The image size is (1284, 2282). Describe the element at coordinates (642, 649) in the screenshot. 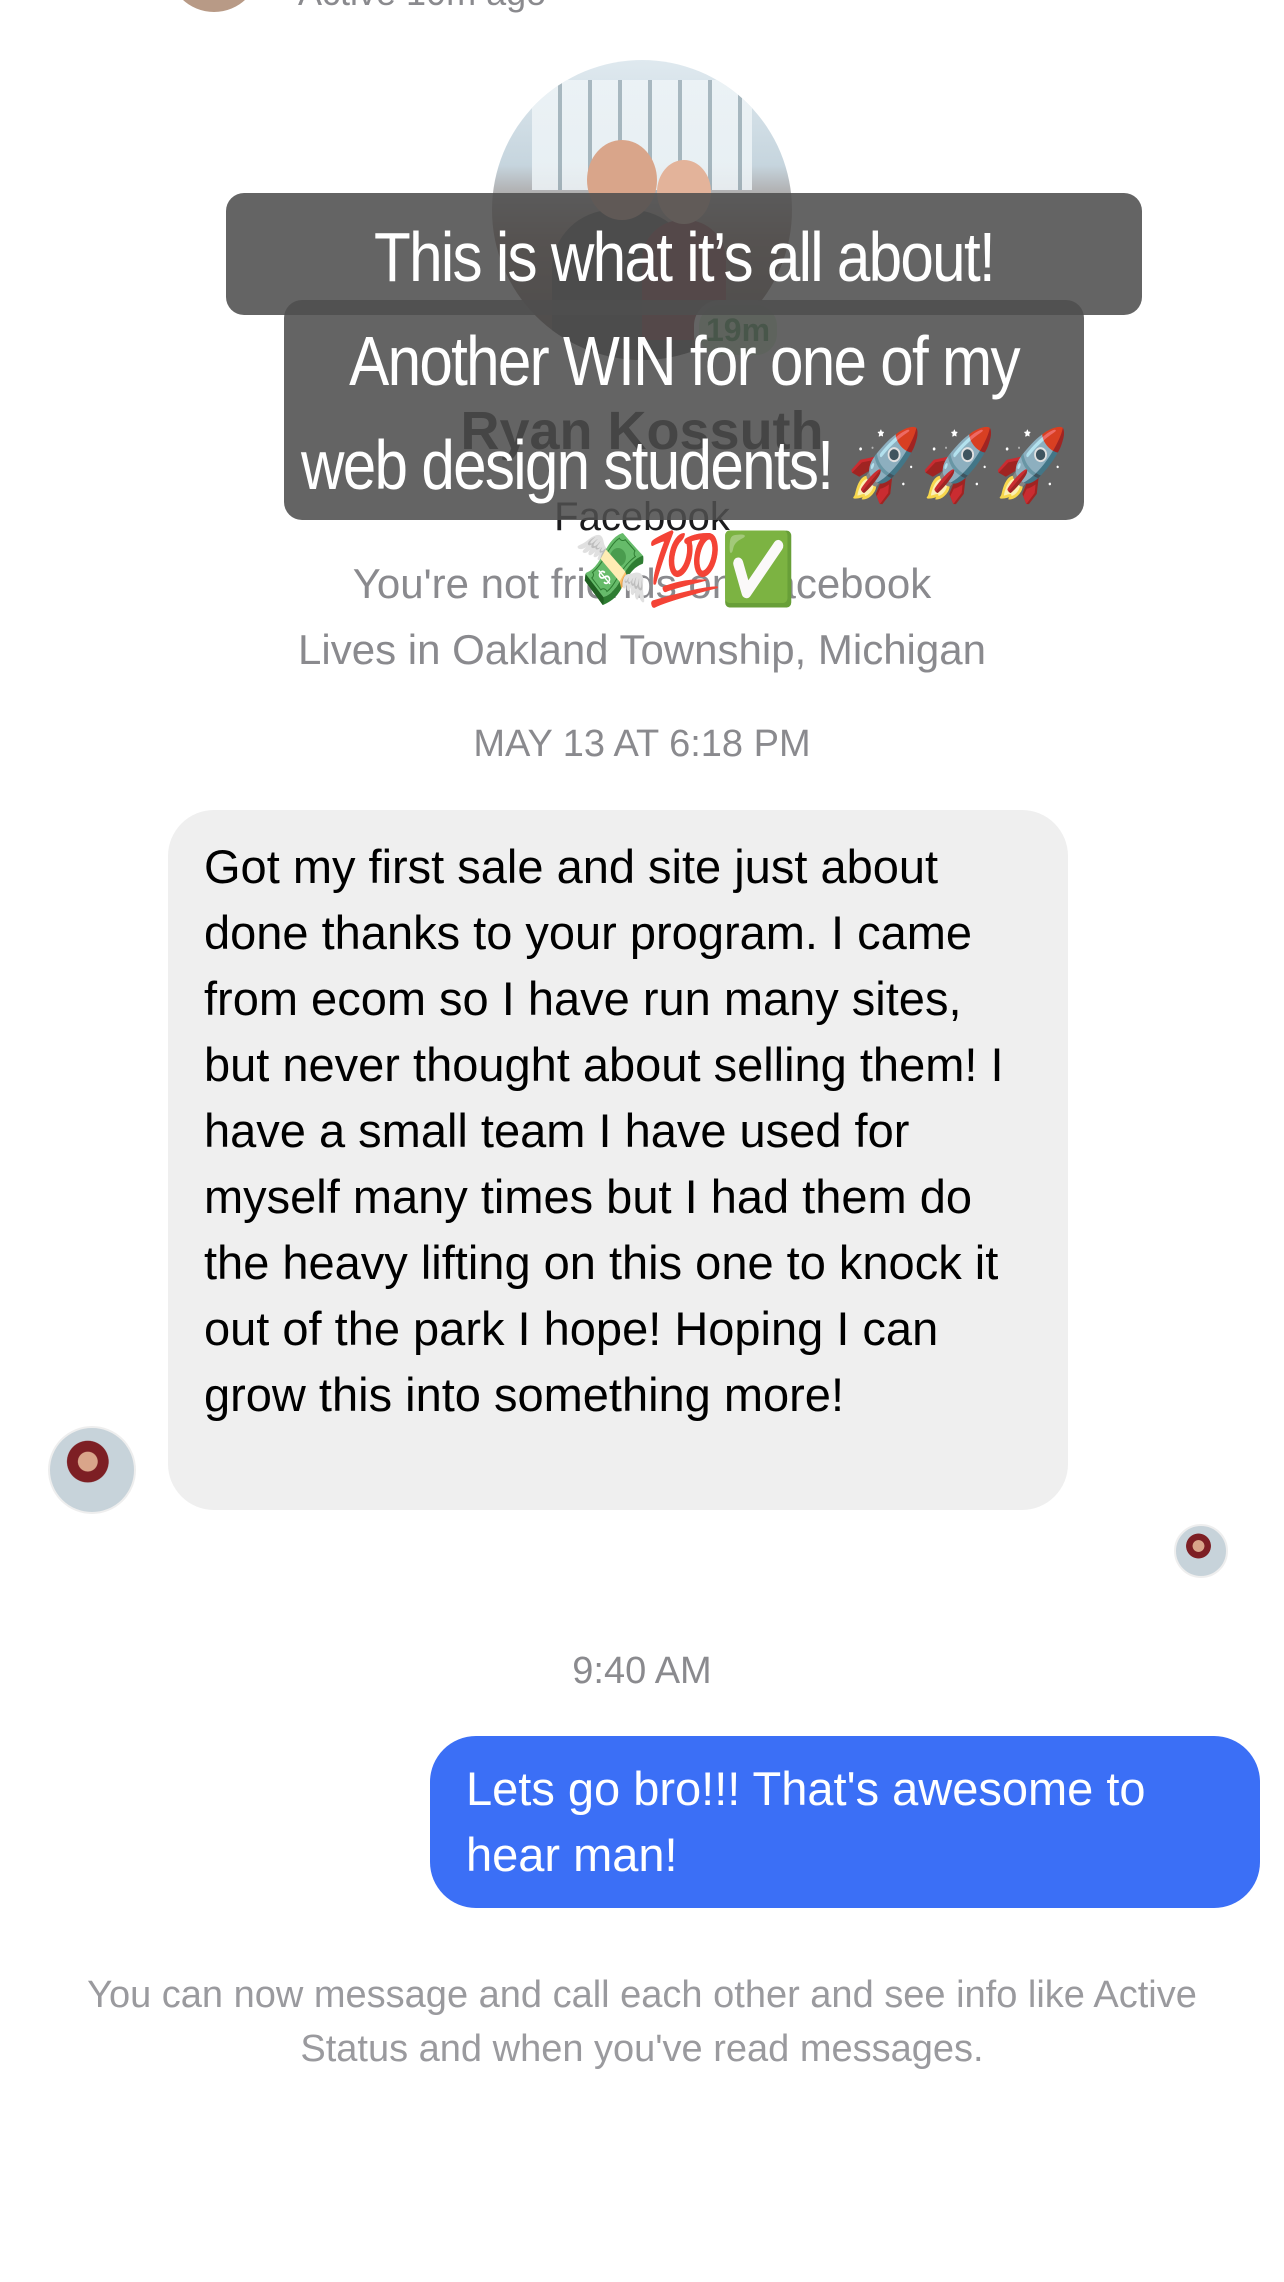

I see `profile-location: Lives in Oakland Township, Michigan` at that location.